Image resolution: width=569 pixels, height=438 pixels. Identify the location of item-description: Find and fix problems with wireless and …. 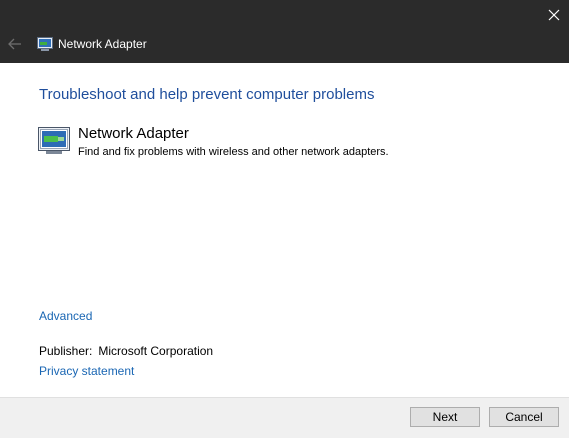
(233, 152).